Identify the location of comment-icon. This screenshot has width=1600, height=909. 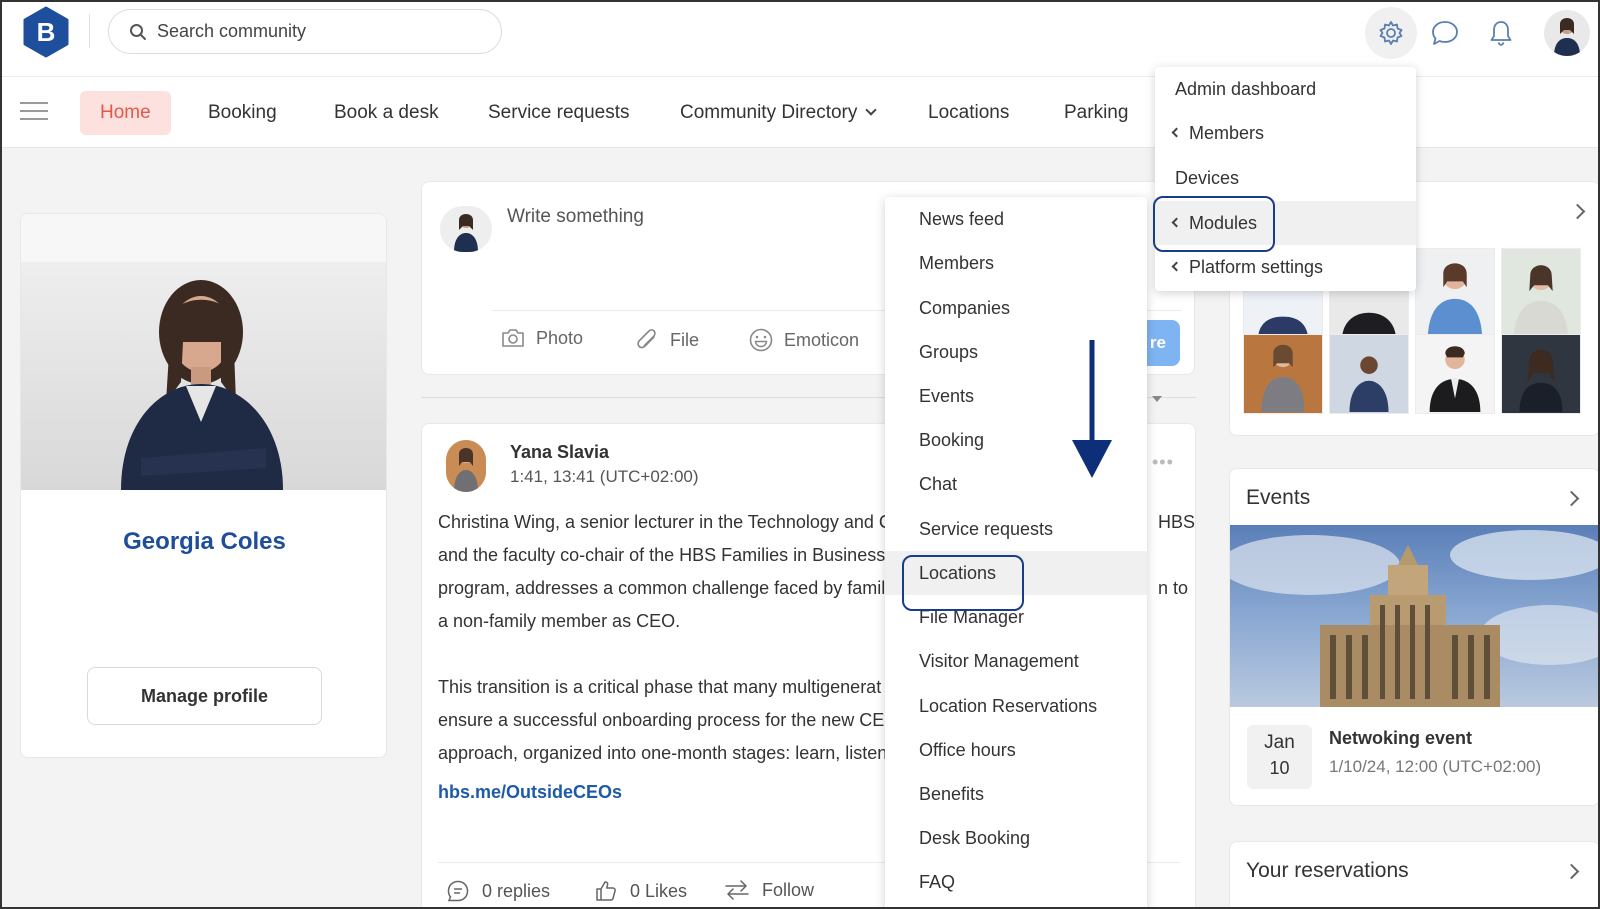
(458, 891).